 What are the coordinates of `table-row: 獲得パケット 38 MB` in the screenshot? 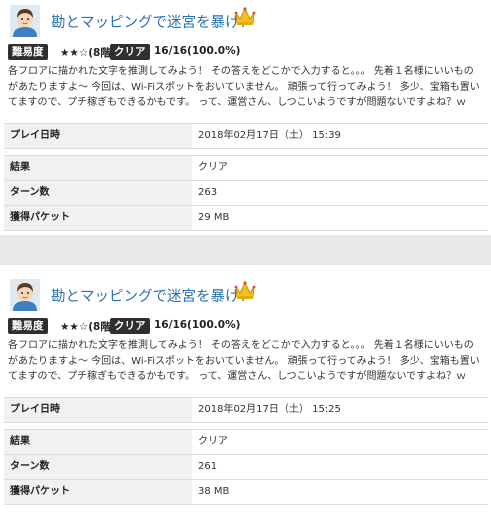 It's located at (246, 492).